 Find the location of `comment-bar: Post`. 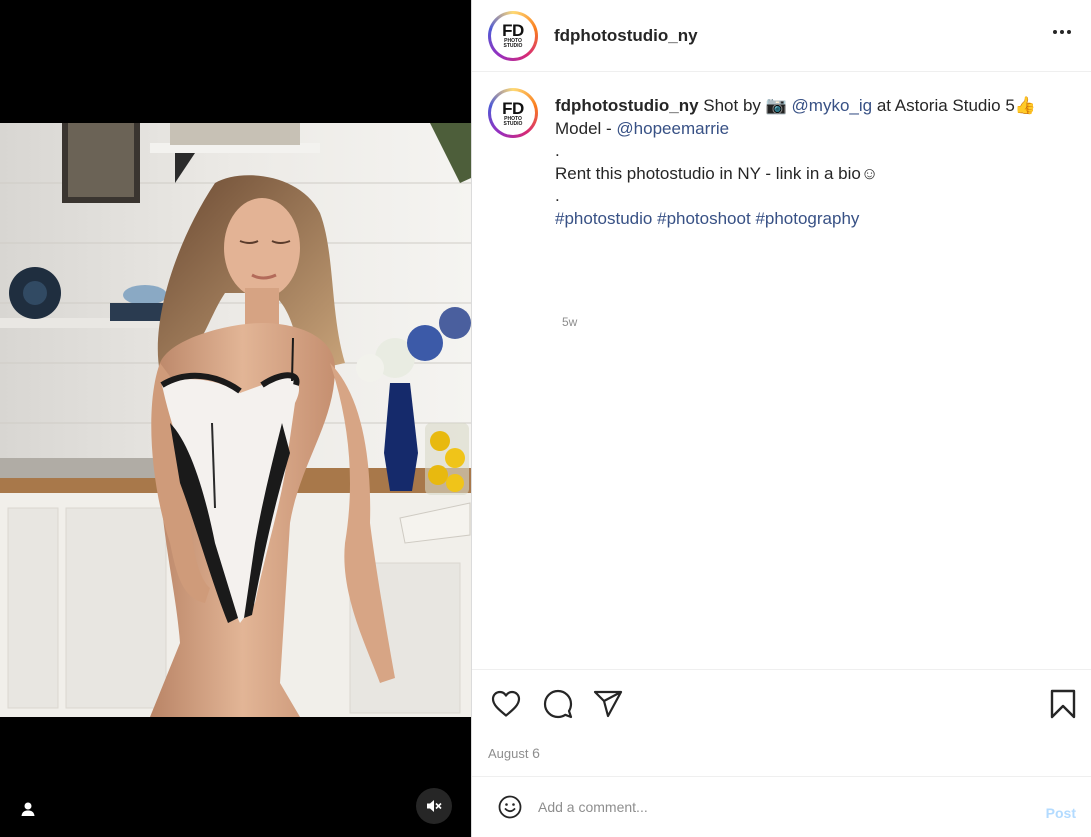

comment-bar: Post is located at coordinates (781, 806).